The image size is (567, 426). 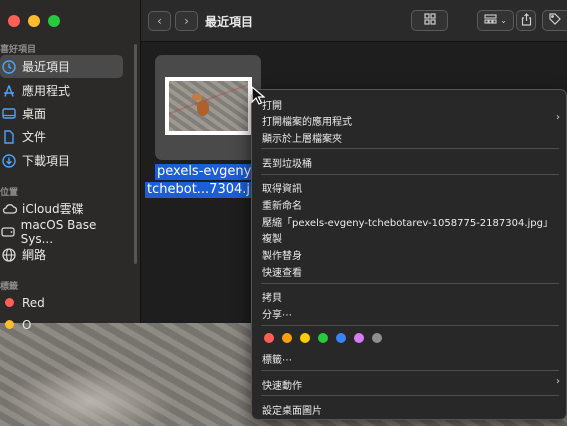 I want to click on chevron-down-icon: ⌄, so click(x=503, y=20).